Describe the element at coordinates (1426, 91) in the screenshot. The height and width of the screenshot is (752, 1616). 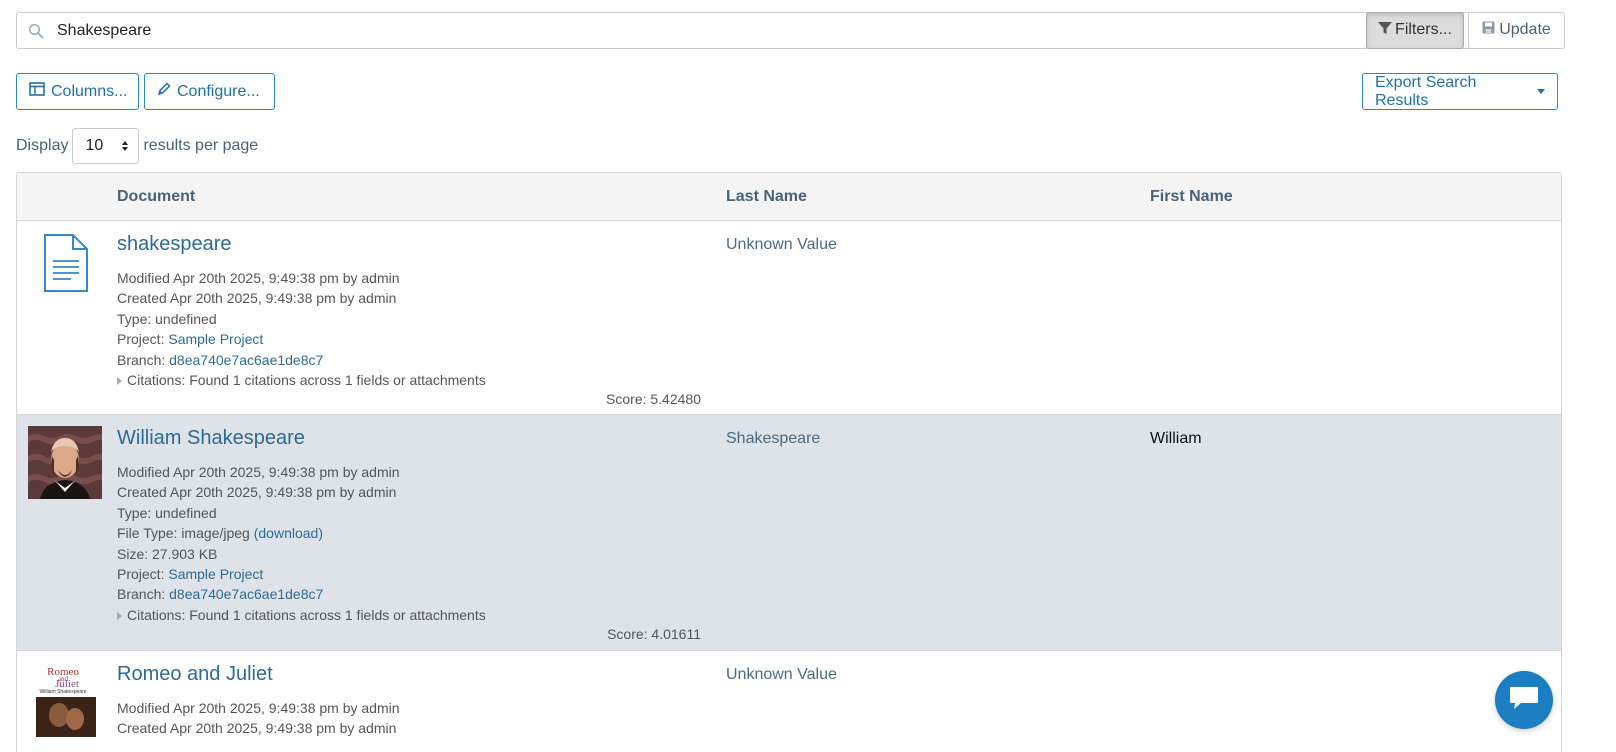
I see `export-label: Export Search Results` at that location.